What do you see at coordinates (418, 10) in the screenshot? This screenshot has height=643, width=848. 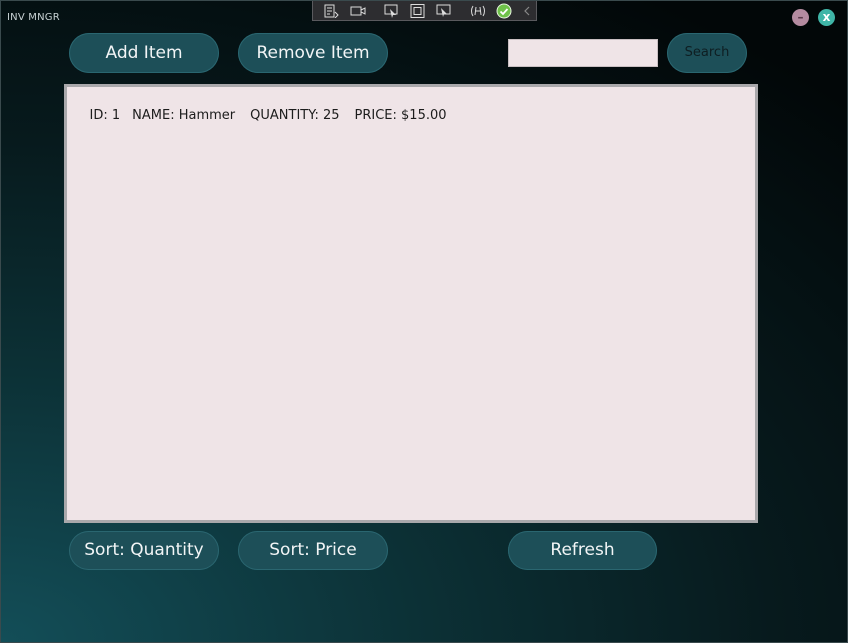 I see `display-layout-adorners-icon` at bounding box center [418, 10].